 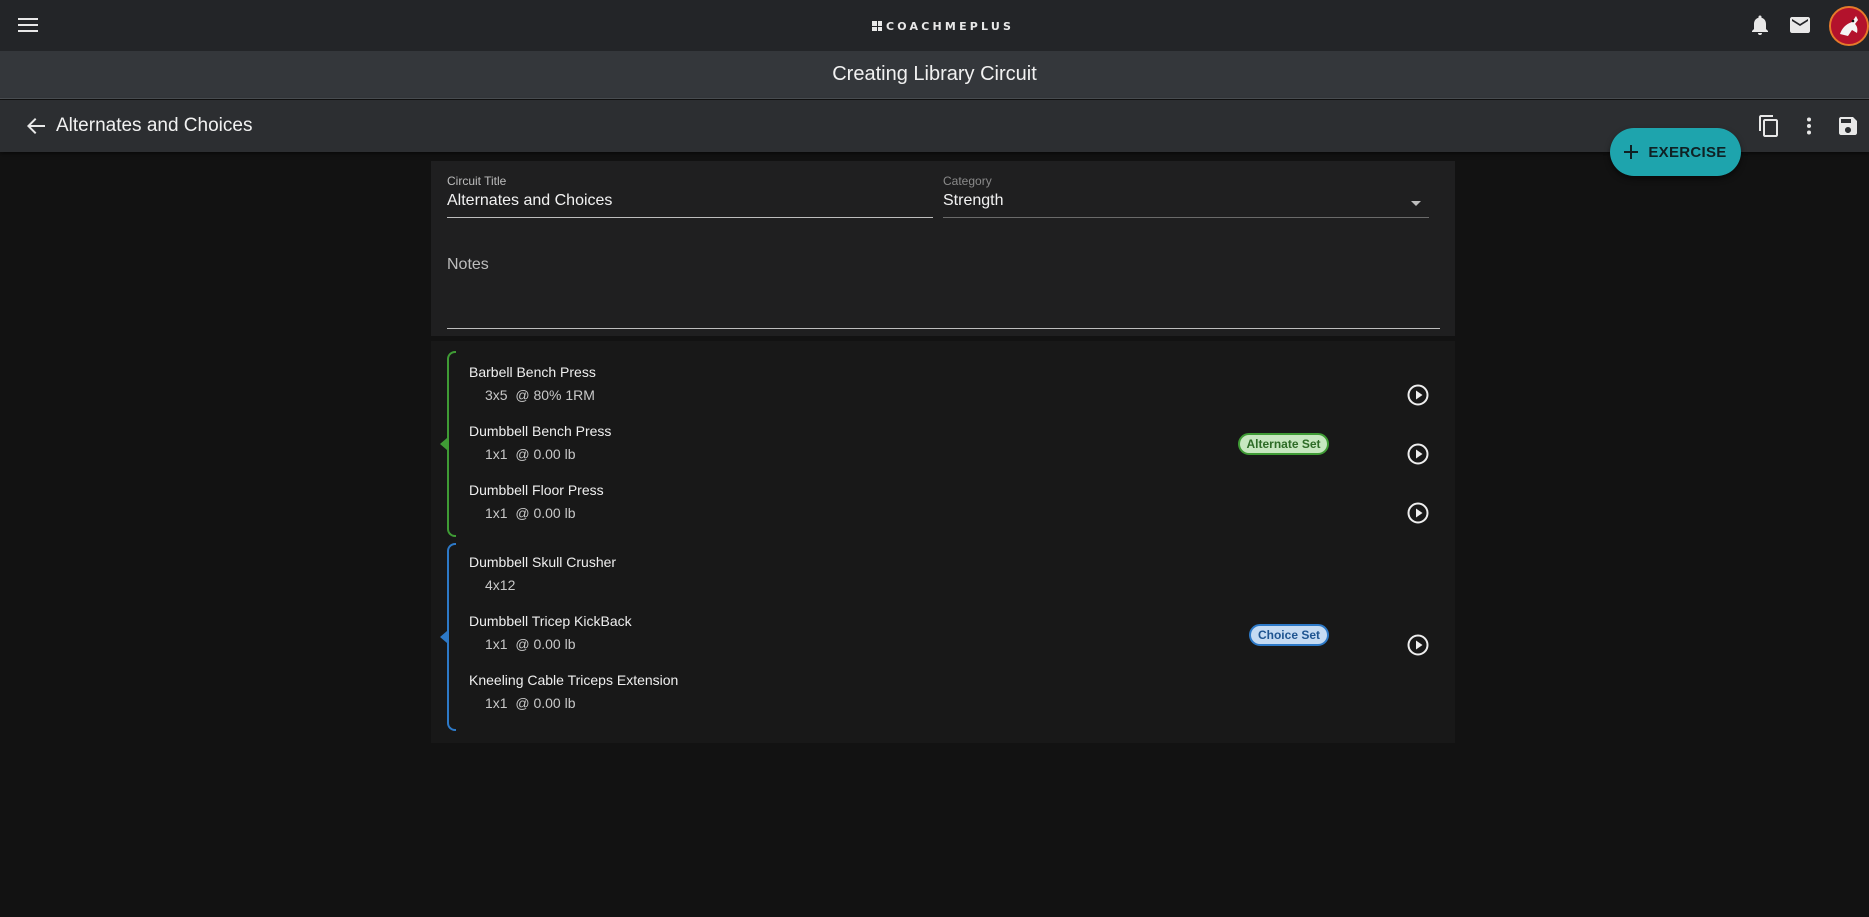 I want to click on alternate-set-arrow-icon, so click(x=443, y=444).